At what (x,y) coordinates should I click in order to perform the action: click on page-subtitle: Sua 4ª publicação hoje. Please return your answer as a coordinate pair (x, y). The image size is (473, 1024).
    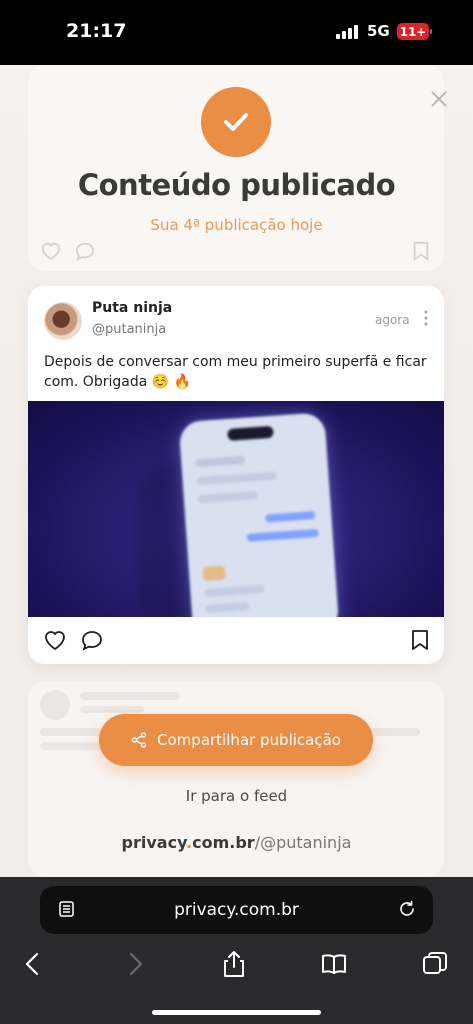
    Looking at the image, I should click on (236, 225).